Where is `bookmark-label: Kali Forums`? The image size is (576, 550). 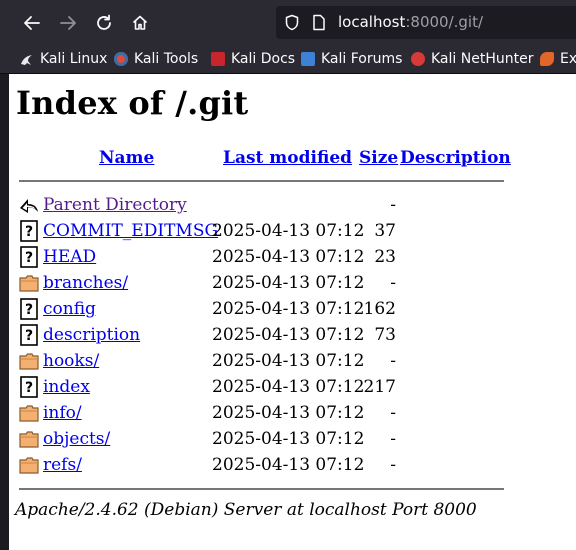
bookmark-label: Kali Forums is located at coordinates (362, 59).